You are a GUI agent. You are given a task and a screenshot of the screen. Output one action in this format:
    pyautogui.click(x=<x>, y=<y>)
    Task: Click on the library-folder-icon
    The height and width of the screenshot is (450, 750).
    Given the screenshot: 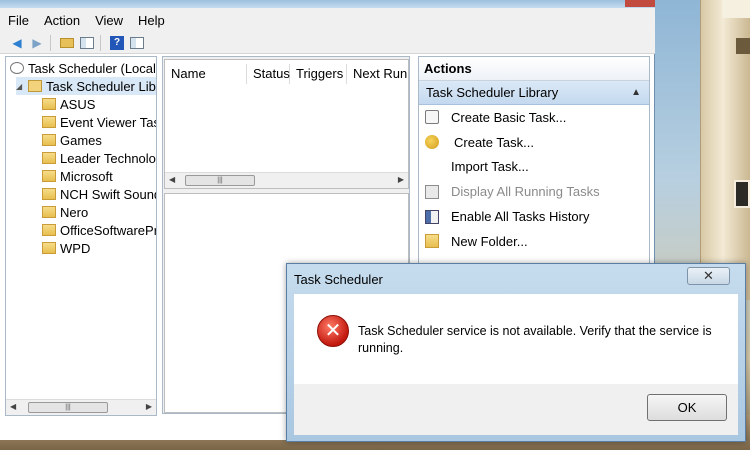 What is the action you would take?
    pyautogui.click(x=35, y=86)
    